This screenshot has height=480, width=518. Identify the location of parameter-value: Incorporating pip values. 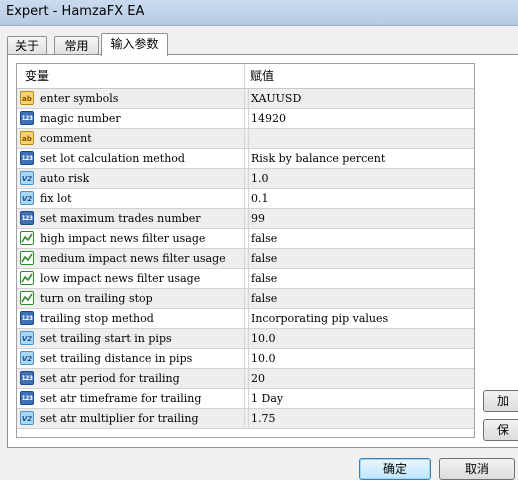
(359, 318).